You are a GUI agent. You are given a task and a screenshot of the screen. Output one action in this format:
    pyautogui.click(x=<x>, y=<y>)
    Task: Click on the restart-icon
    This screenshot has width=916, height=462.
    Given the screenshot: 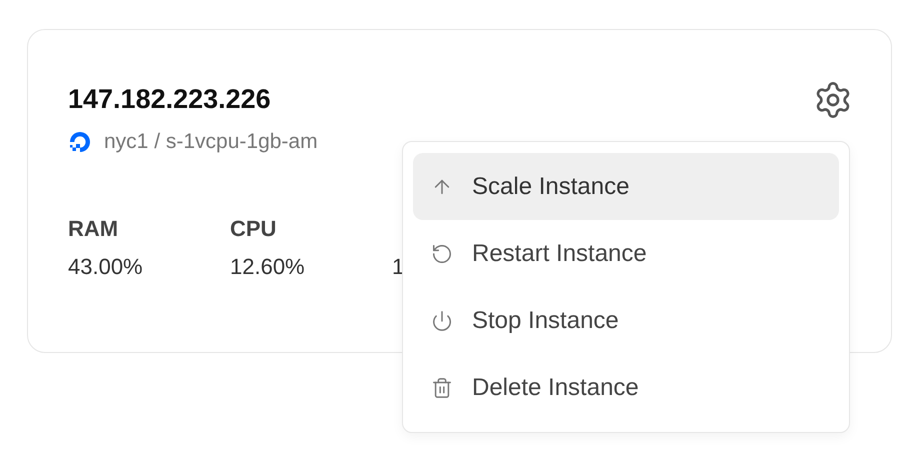 What is the action you would take?
    pyautogui.click(x=442, y=253)
    